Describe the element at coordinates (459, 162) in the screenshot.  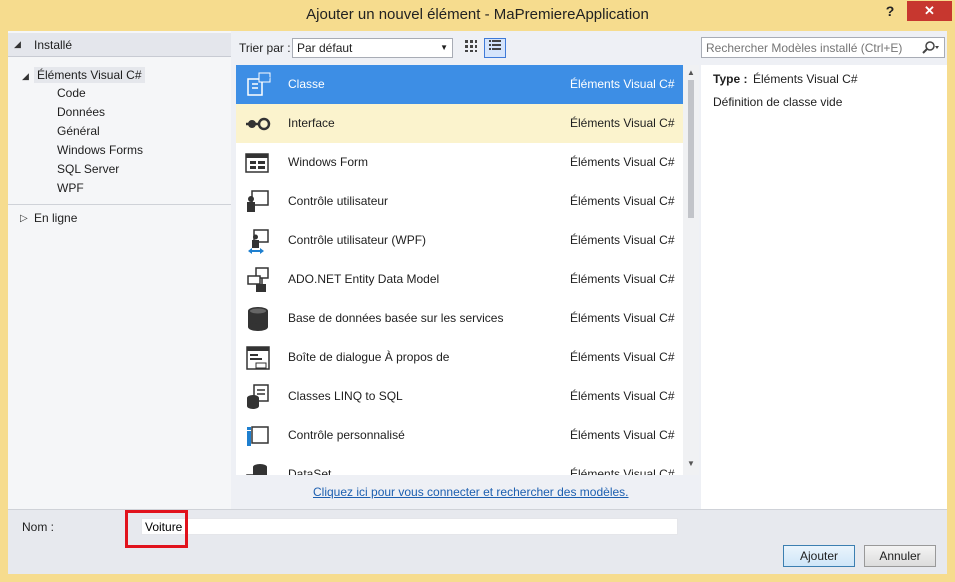
I see `template-row: Windows Form Éléments Visual C#` at that location.